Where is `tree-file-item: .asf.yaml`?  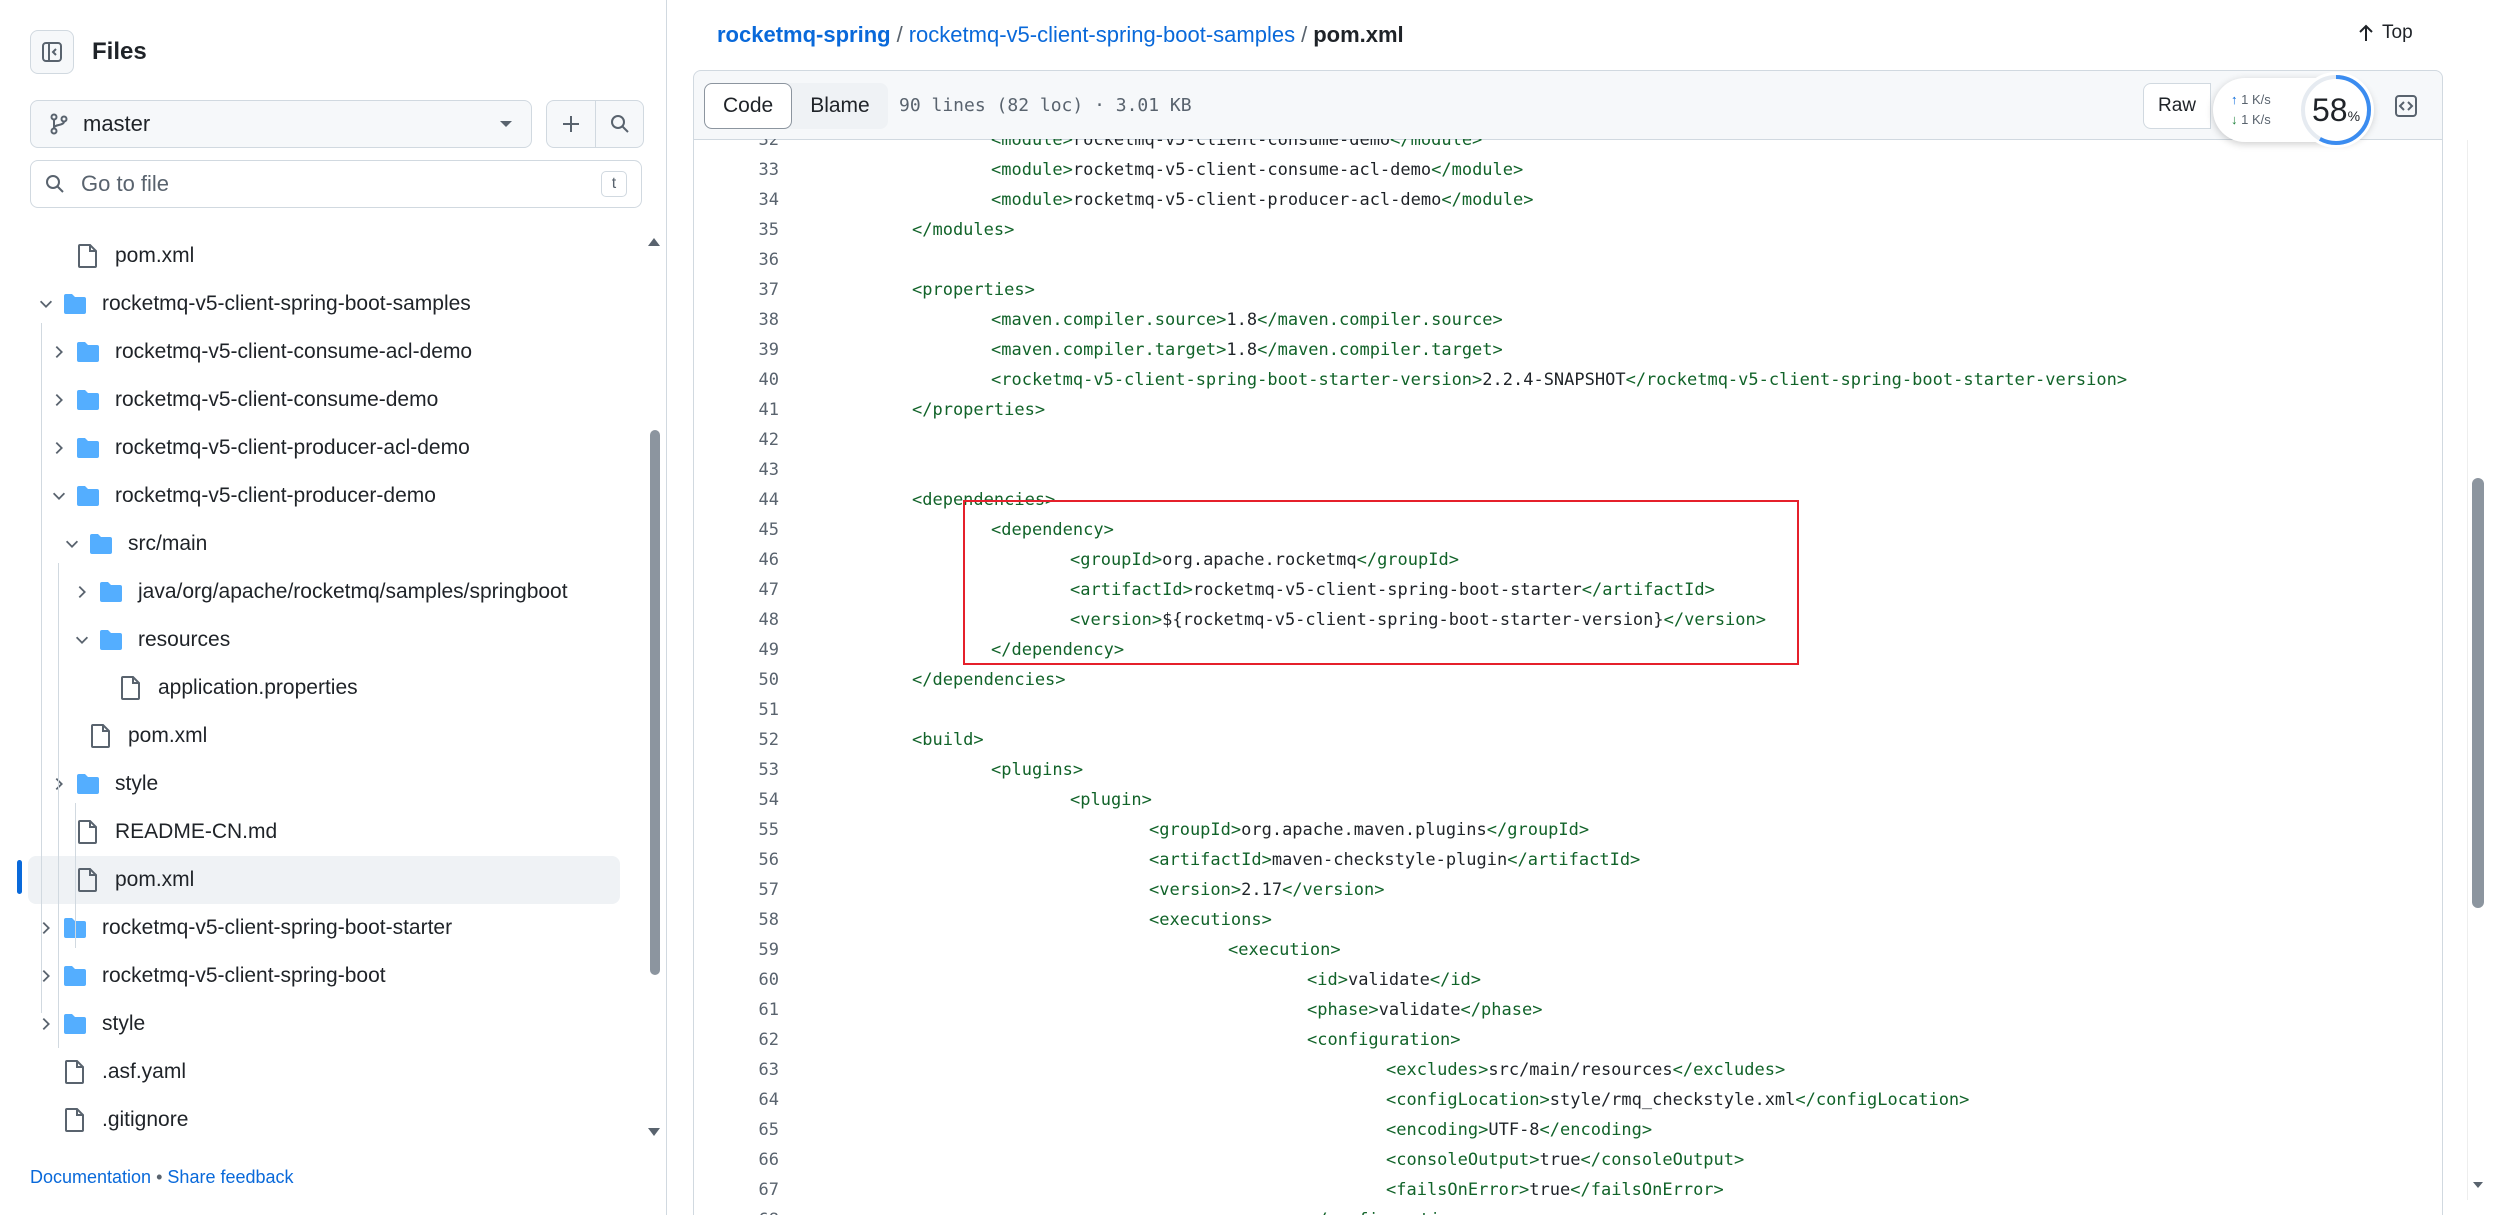 tree-file-item: .asf.yaml is located at coordinates (310, 1072).